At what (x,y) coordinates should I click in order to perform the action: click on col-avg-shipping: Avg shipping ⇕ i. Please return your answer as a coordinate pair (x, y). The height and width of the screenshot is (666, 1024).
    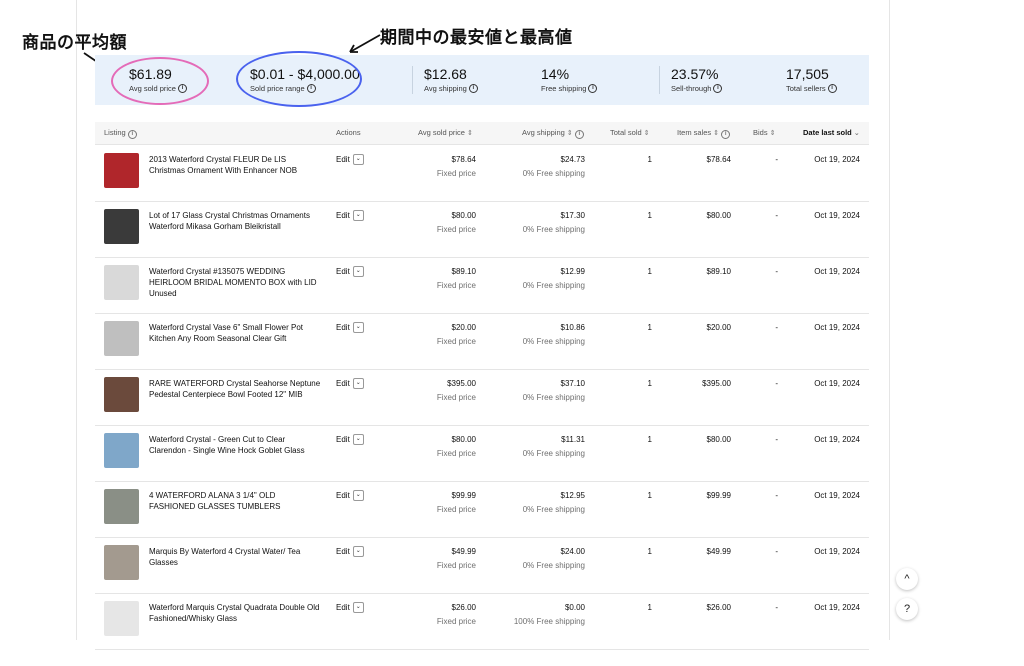
    Looking at the image, I should click on (553, 133).